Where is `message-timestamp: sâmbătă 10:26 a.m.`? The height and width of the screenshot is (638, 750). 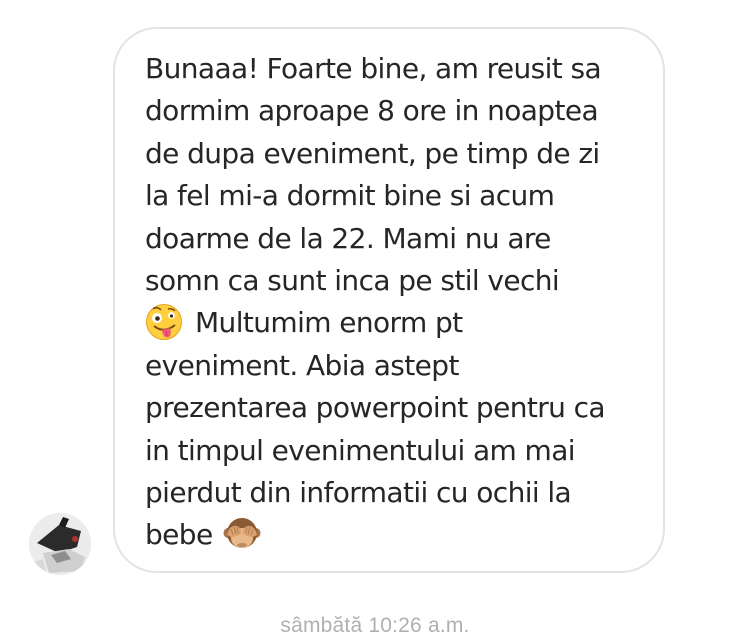
message-timestamp: sâmbătă 10:26 a.m. is located at coordinates (375, 625).